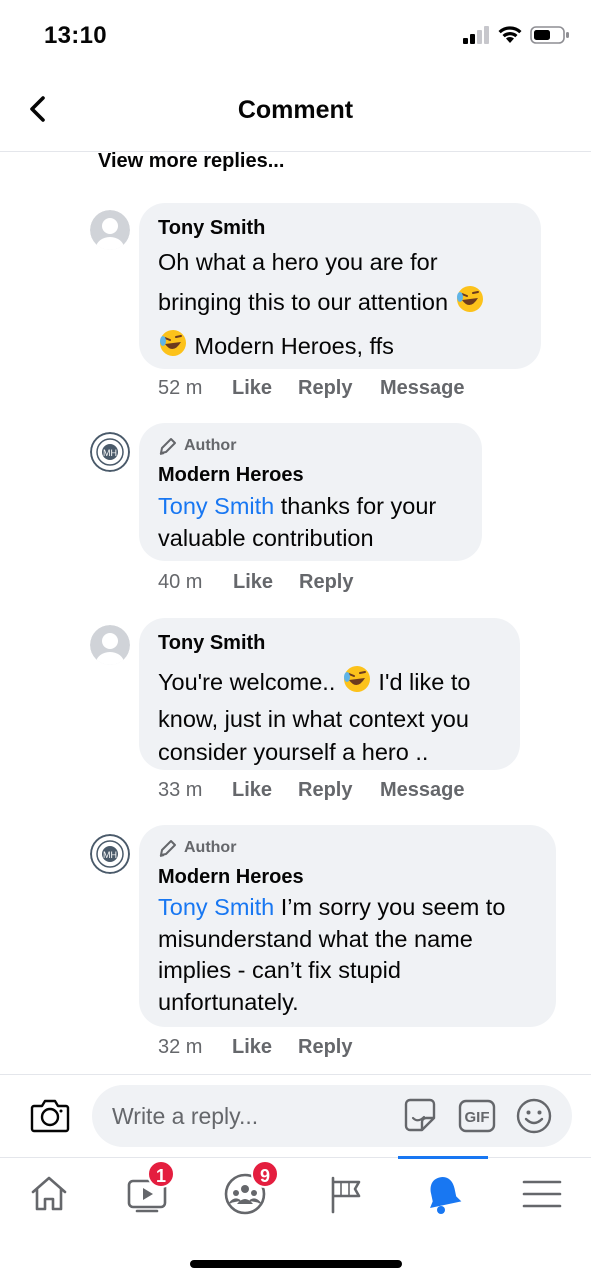 The height and width of the screenshot is (1280, 591). Describe the element at coordinates (247, 682) in the screenshot. I see `comment-line: You're welcome..` at that location.